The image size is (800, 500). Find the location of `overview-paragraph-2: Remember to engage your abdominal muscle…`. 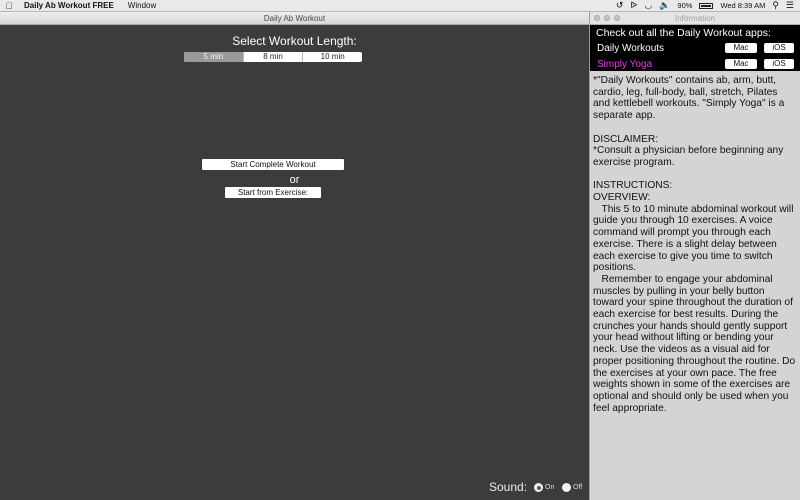

overview-paragraph-2: Remember to engage your abdominal muscle… is located at coordinates (696, 343).